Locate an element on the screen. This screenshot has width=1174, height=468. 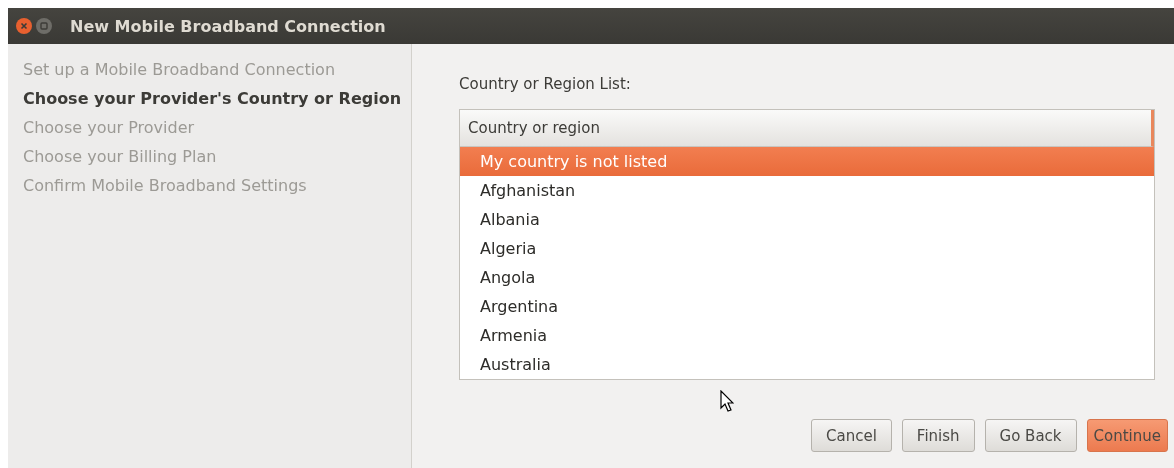
country-row: Argentina is located at coordinates (807, 306).